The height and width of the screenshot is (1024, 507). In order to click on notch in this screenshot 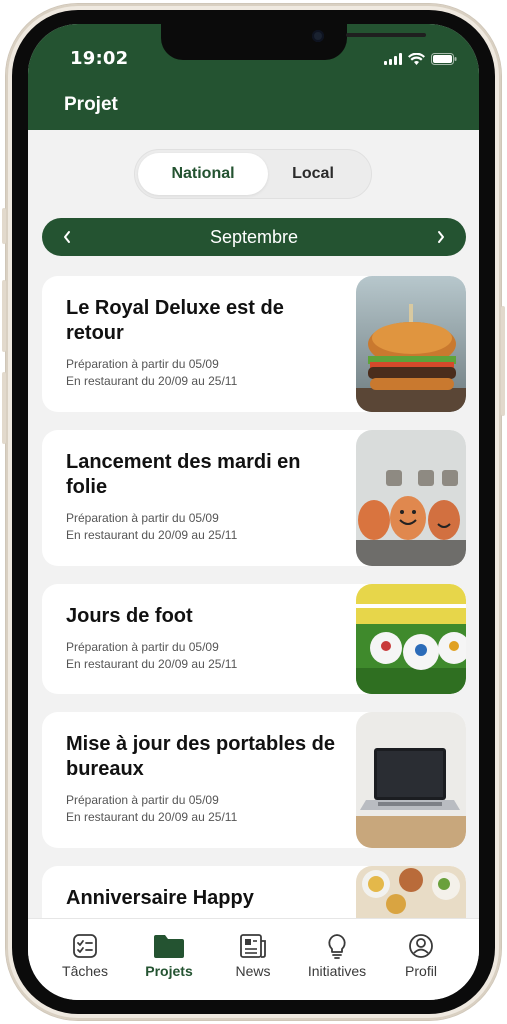, I will do `click(293, 42)`.